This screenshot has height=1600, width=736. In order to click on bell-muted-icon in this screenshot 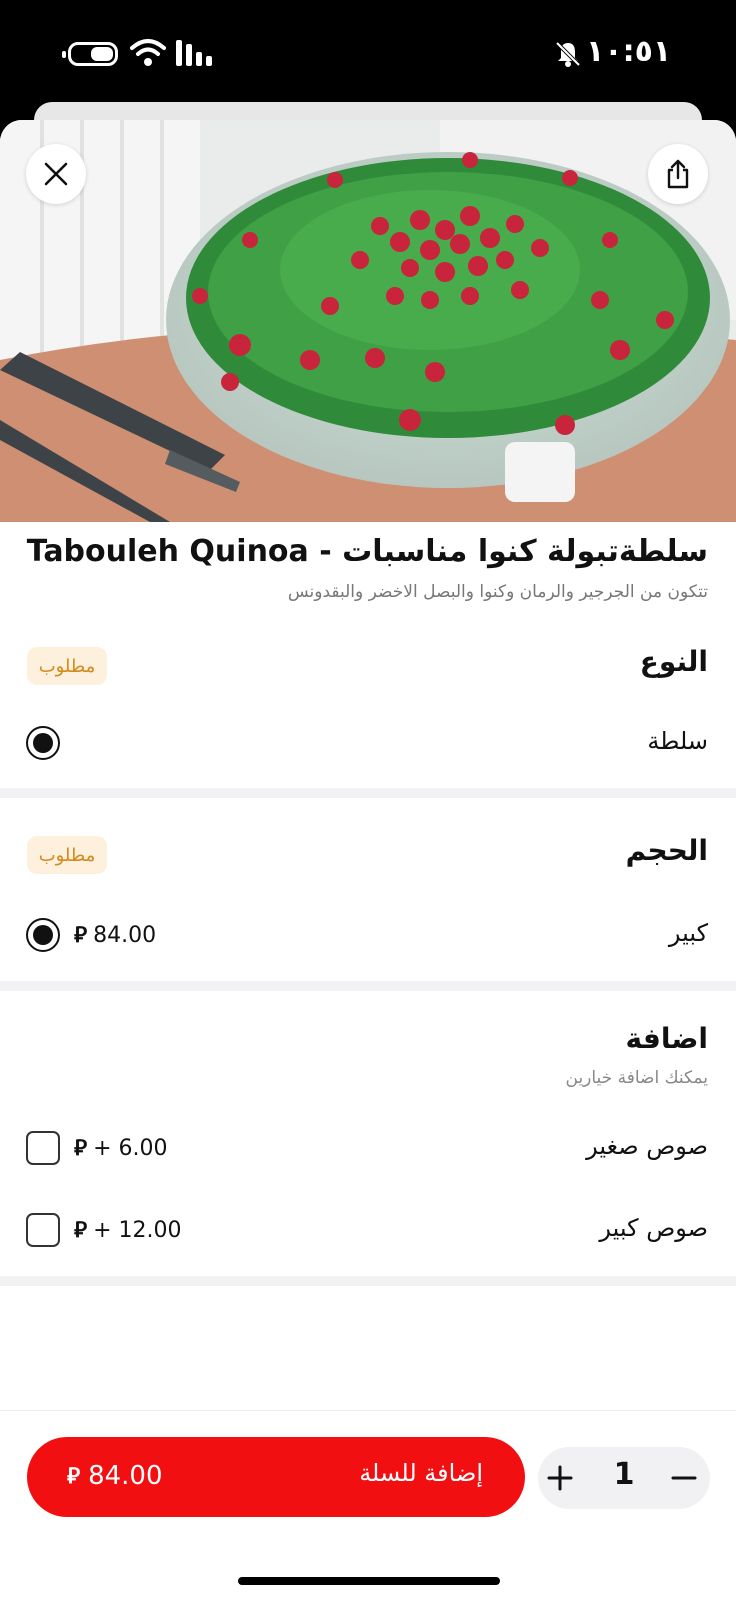, I will do `click(568, 54)`.